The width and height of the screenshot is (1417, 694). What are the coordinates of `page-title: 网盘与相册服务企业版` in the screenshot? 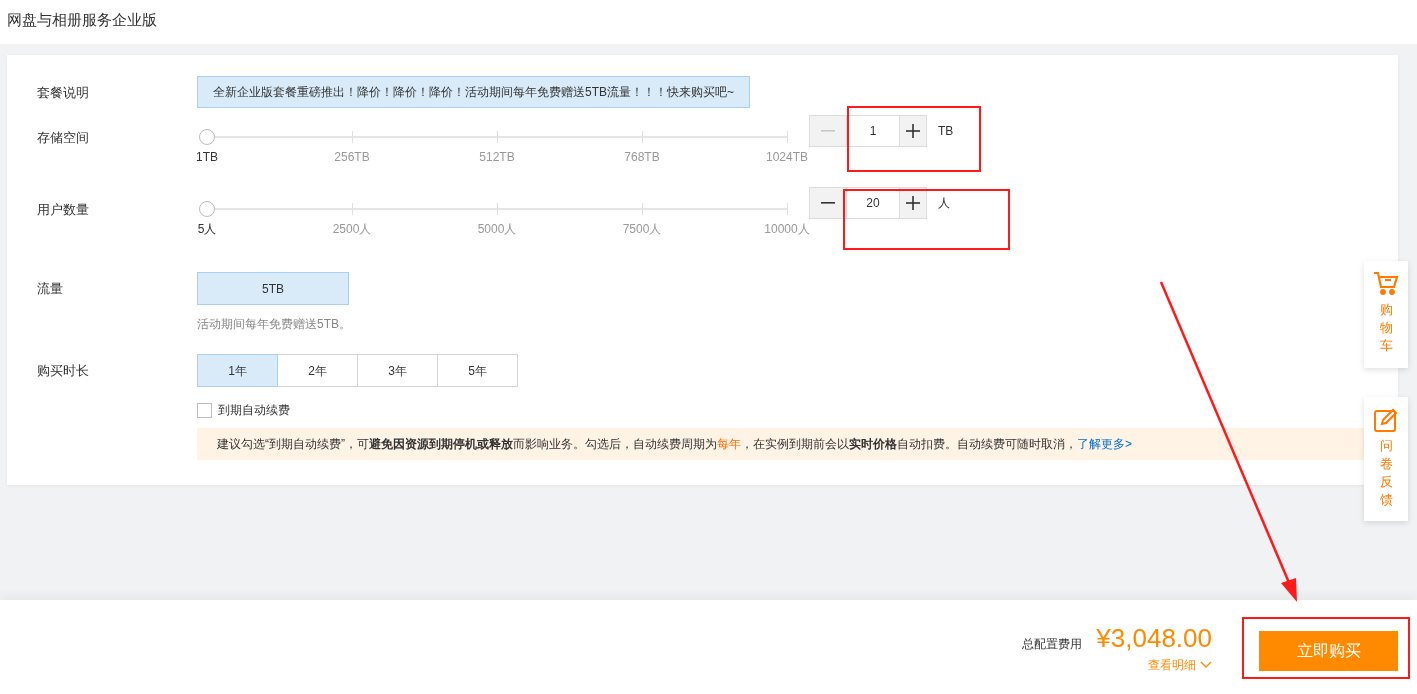 It's located at (82, 20).